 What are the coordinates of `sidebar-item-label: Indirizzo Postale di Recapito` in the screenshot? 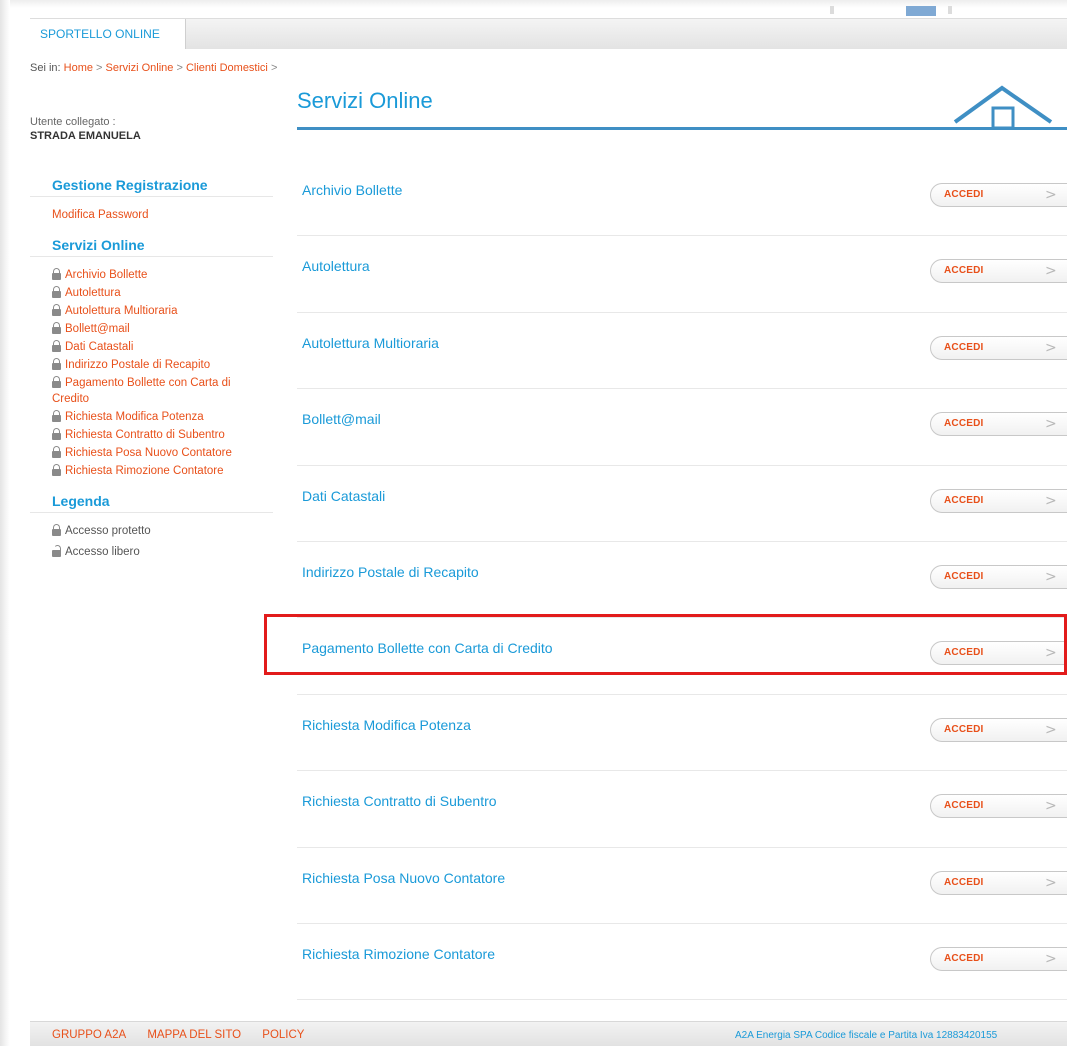 It's located at (138, 365).